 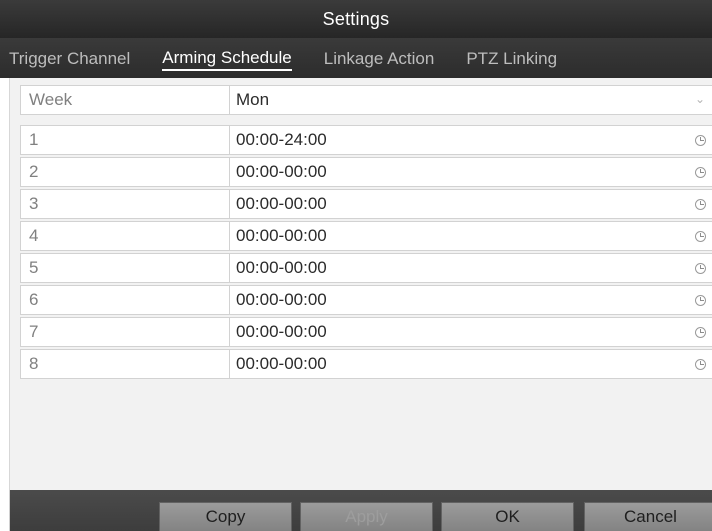 What do you see at coordinates (700, 99) in the screenshot?
I see `chevron-down-icon: ⌄` at bounding box center [700, 99].